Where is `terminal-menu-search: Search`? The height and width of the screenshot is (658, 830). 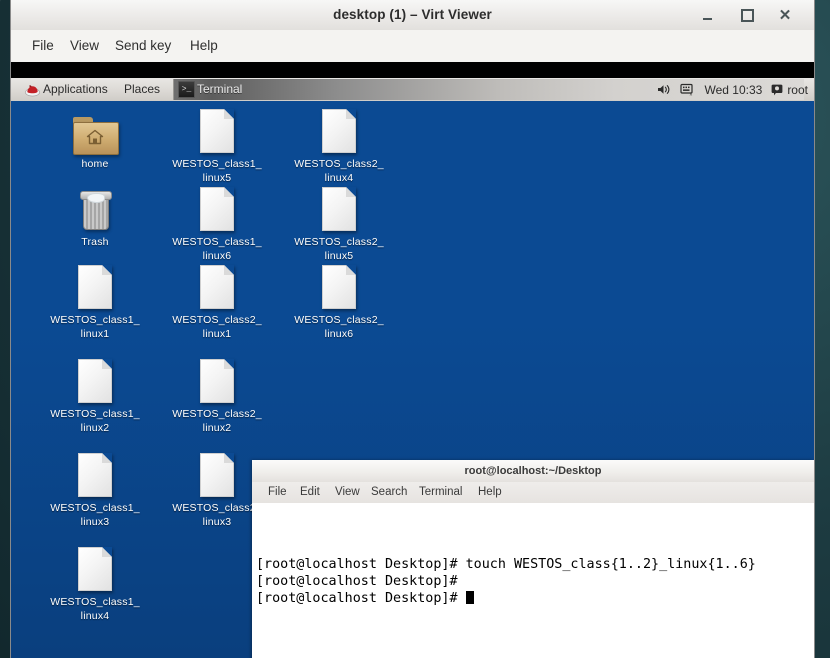 terminal-menu-search: Search is located at coordinates (389, 492).